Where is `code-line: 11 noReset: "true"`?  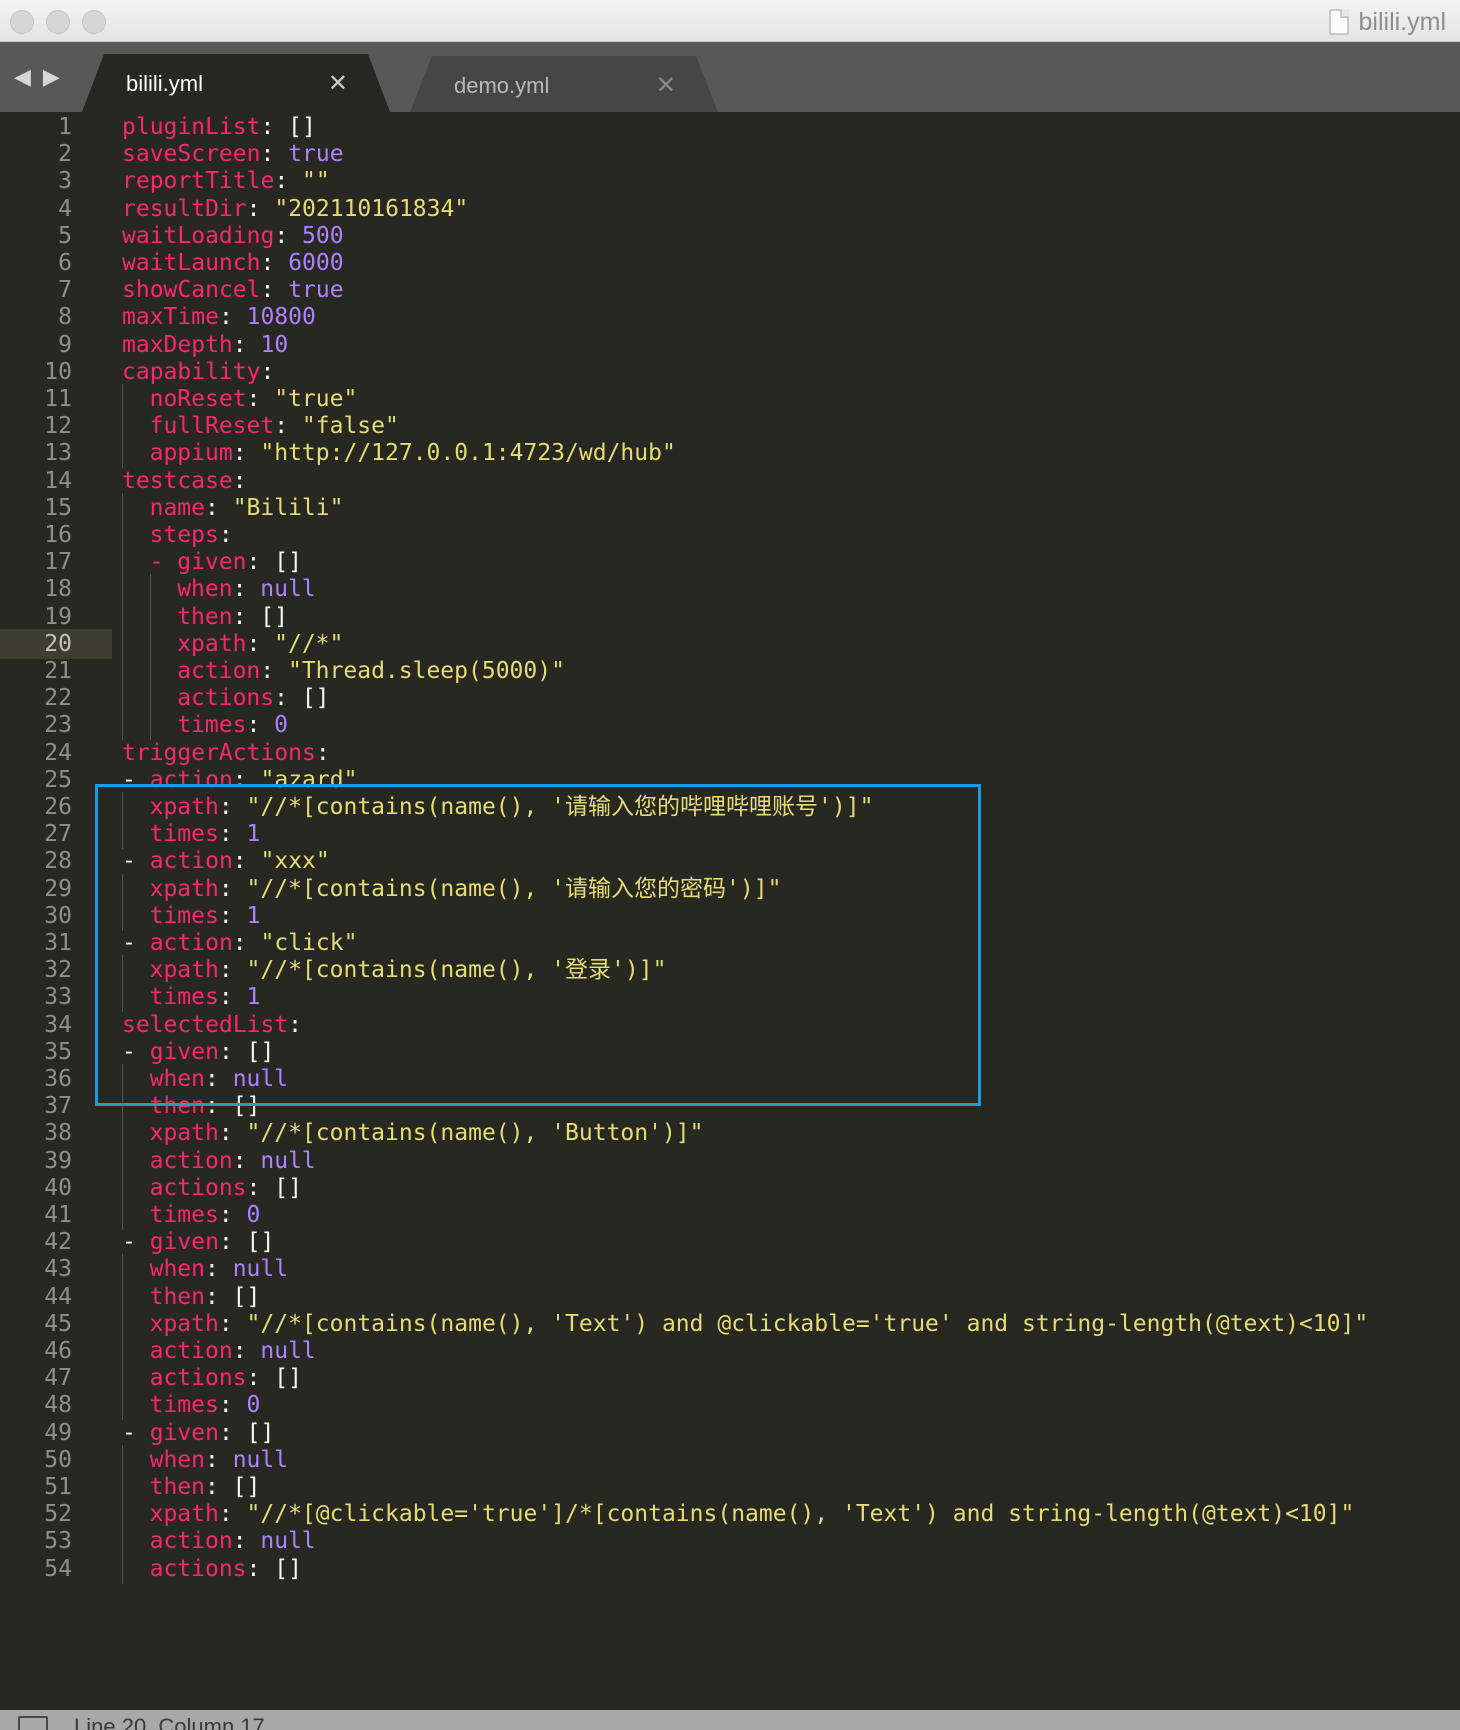
code-line: 11 noReset: "true" is located at coordinates (730, 399).